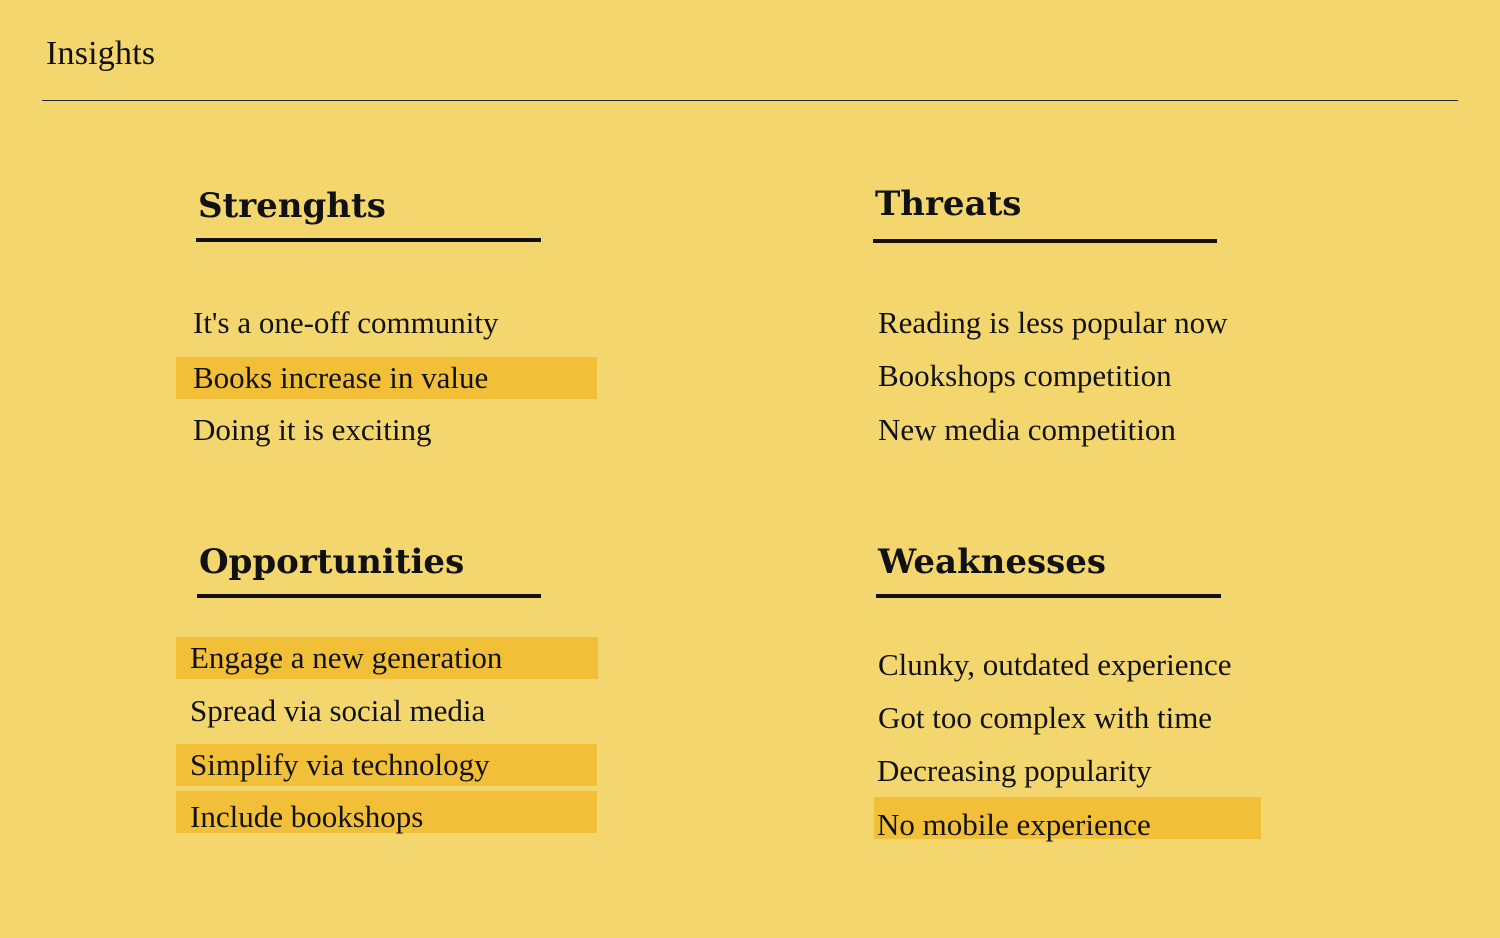  I want to click on opportunities-underline, so click(369, 596).